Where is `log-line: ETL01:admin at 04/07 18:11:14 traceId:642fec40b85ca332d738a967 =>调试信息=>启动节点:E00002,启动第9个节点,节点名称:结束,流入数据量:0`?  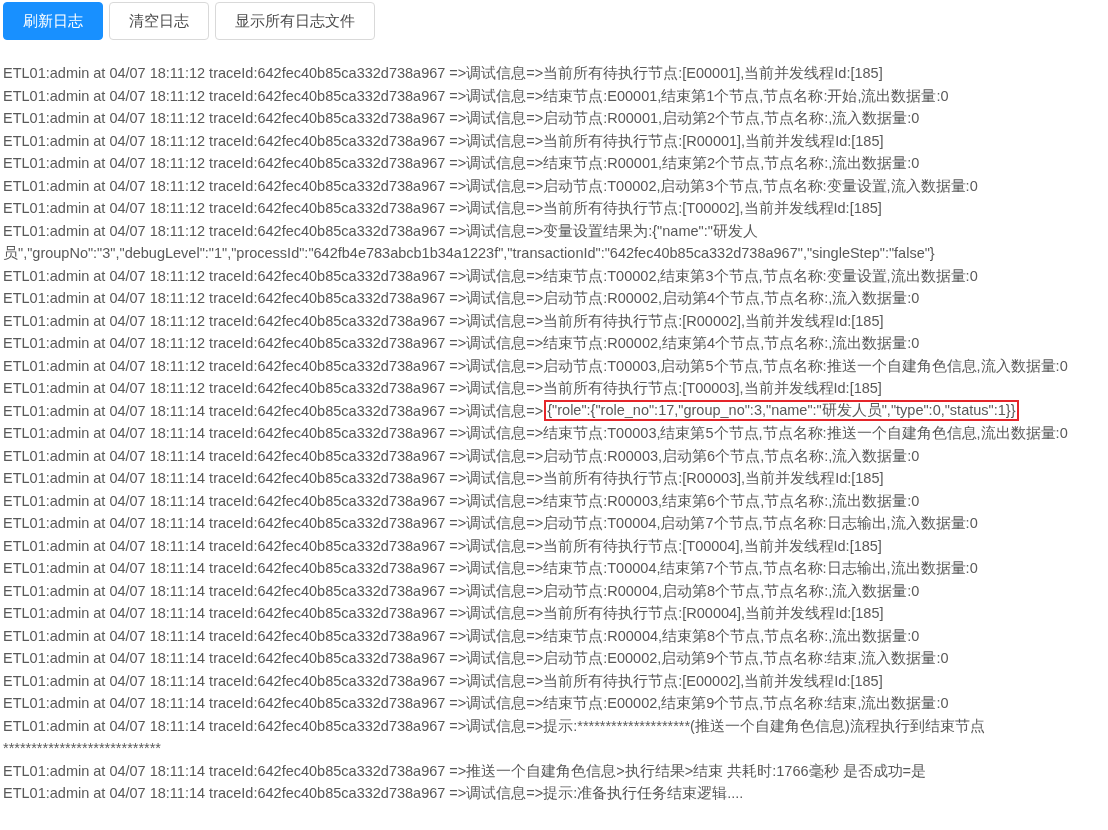 log-line: ETL01:admin at 04/07 18:11:14 traceId:642fec40b85ca332d738a967 =>调试信息=>启动节点:E00002,启动第9个节点,节点名称:结束,流入数据量:0 is located at coordinates (476, 658).